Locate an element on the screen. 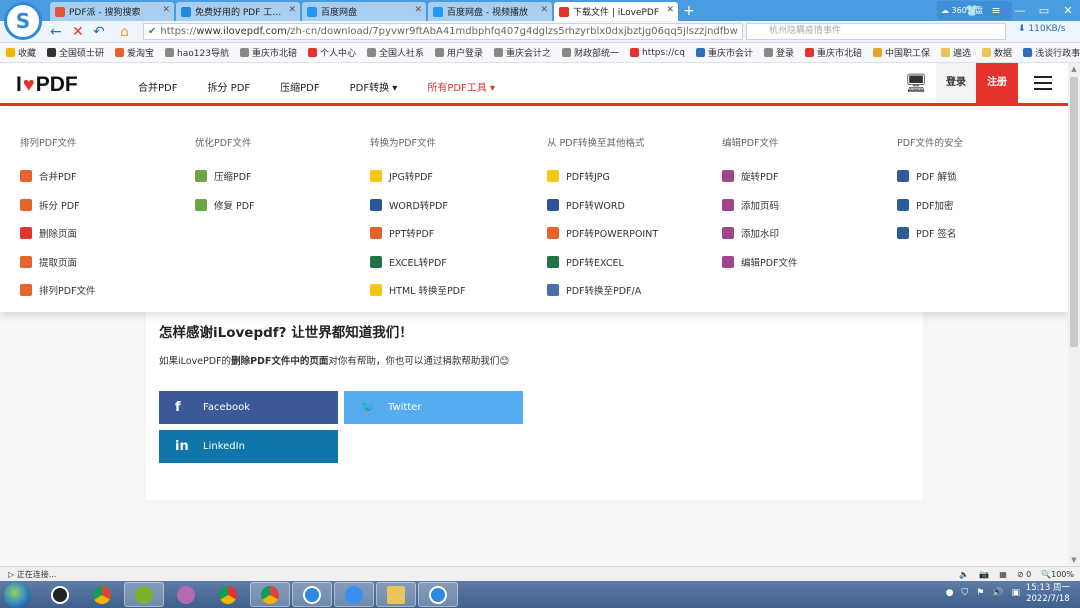  tool-link: PDF加密 is located at coordinates (930, 205).